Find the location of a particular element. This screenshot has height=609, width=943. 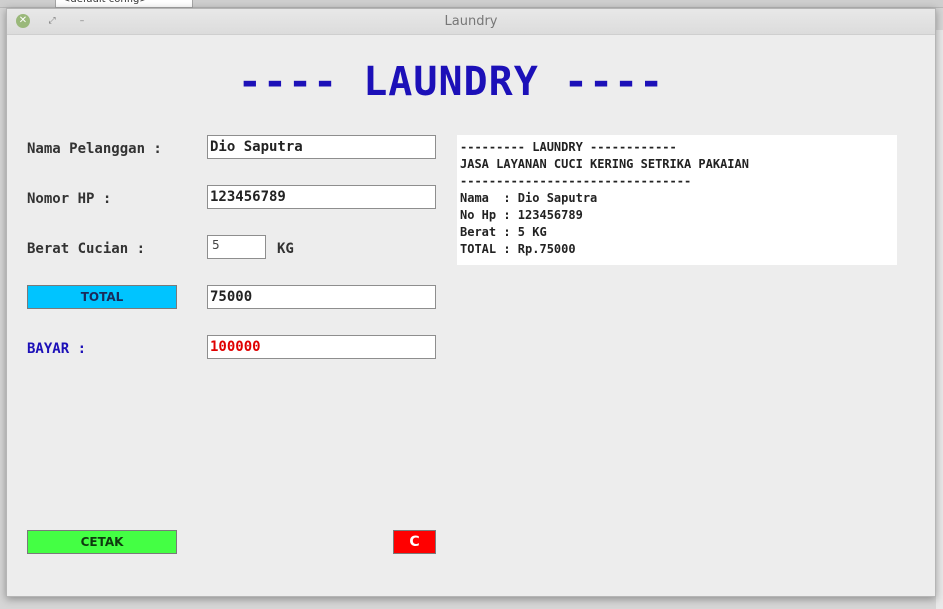

receipt-line: TOTAL : Rp.75000 is located at coordinates (518, 249).